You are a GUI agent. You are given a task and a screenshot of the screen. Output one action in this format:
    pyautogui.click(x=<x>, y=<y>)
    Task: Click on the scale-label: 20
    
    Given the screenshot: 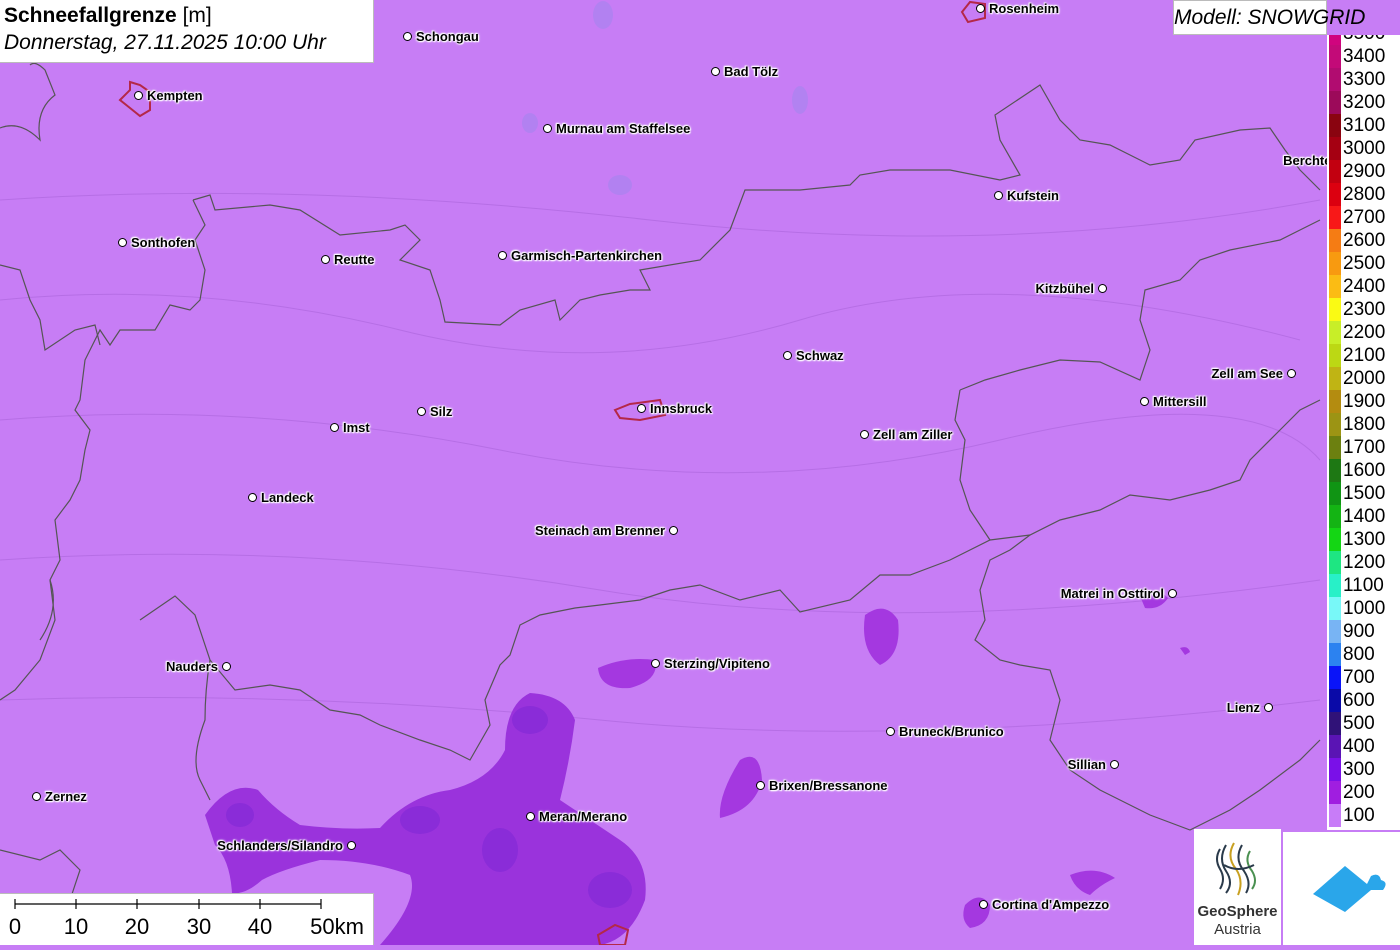 What is the action you would take?
    pyautogui.click(x=137, y=926)
    